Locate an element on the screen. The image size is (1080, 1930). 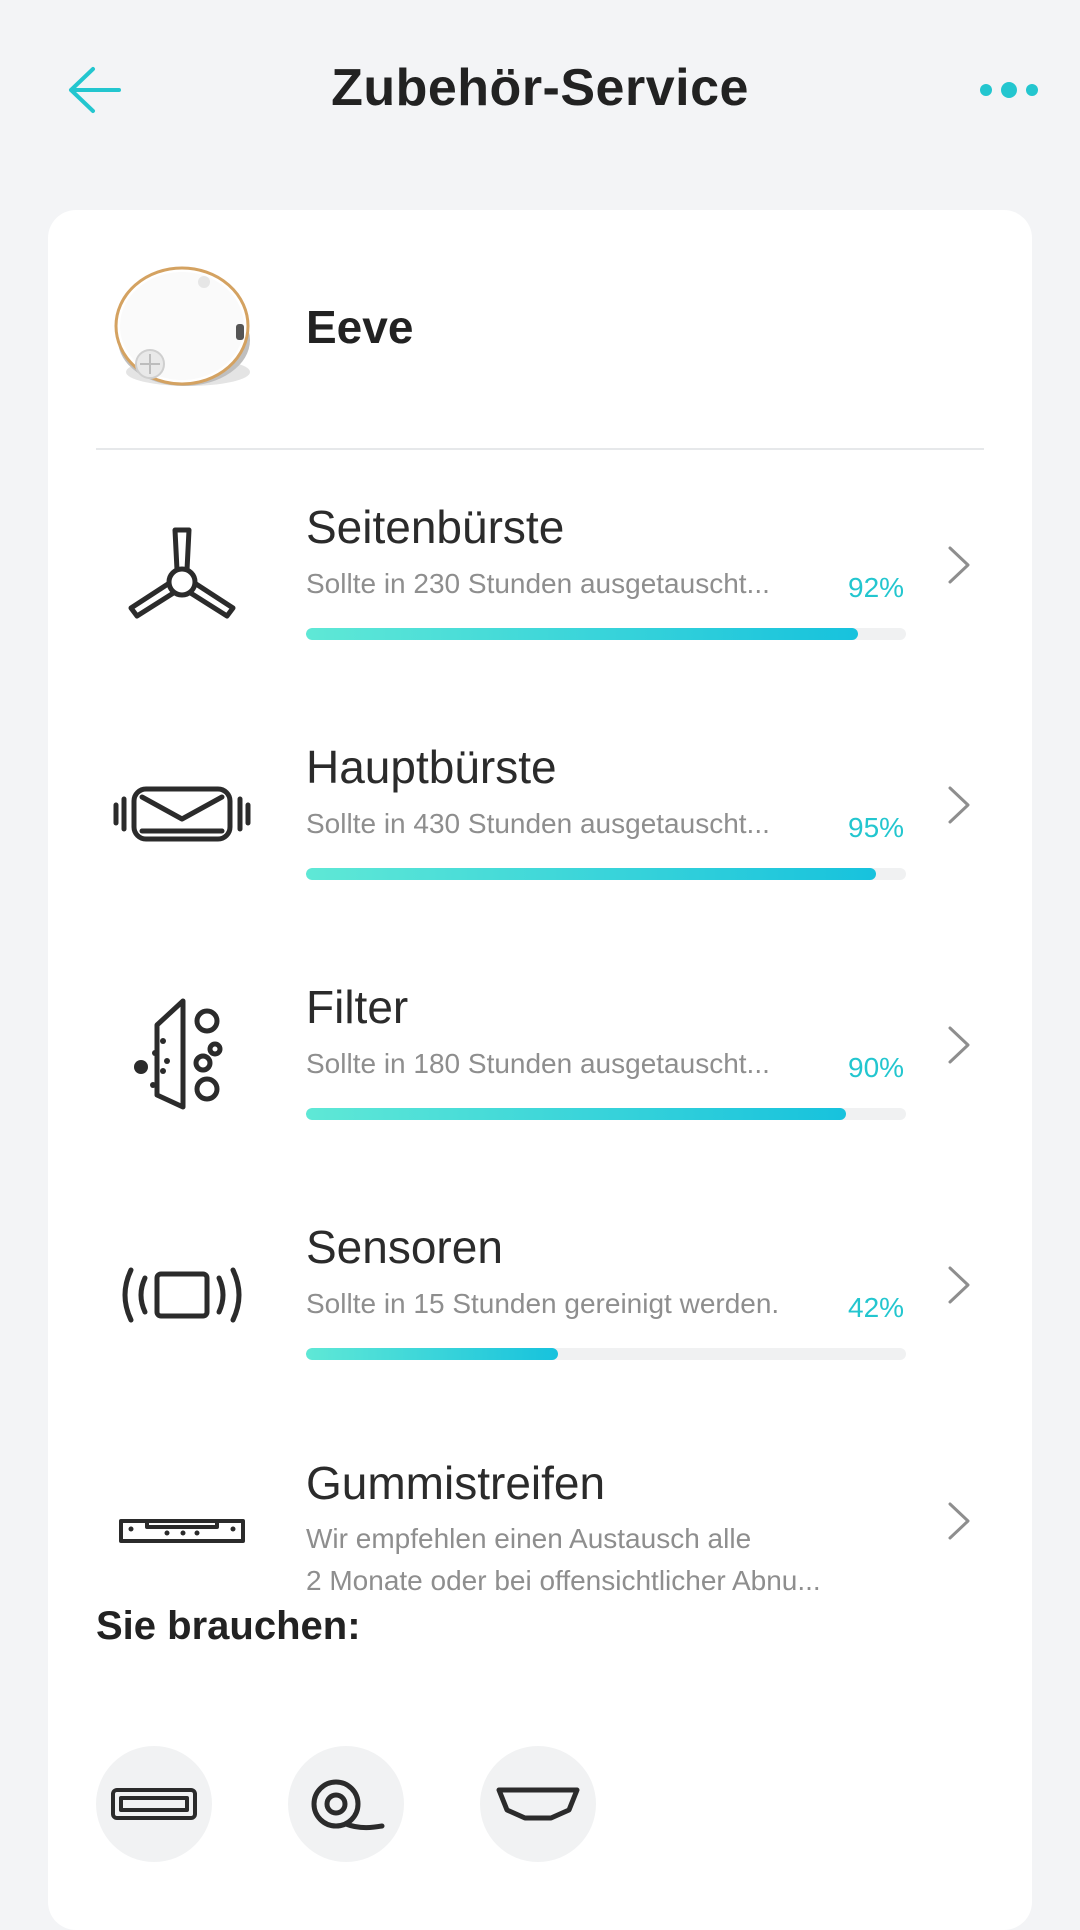
need-main-brush-button is located at coordinates (154, 1804).